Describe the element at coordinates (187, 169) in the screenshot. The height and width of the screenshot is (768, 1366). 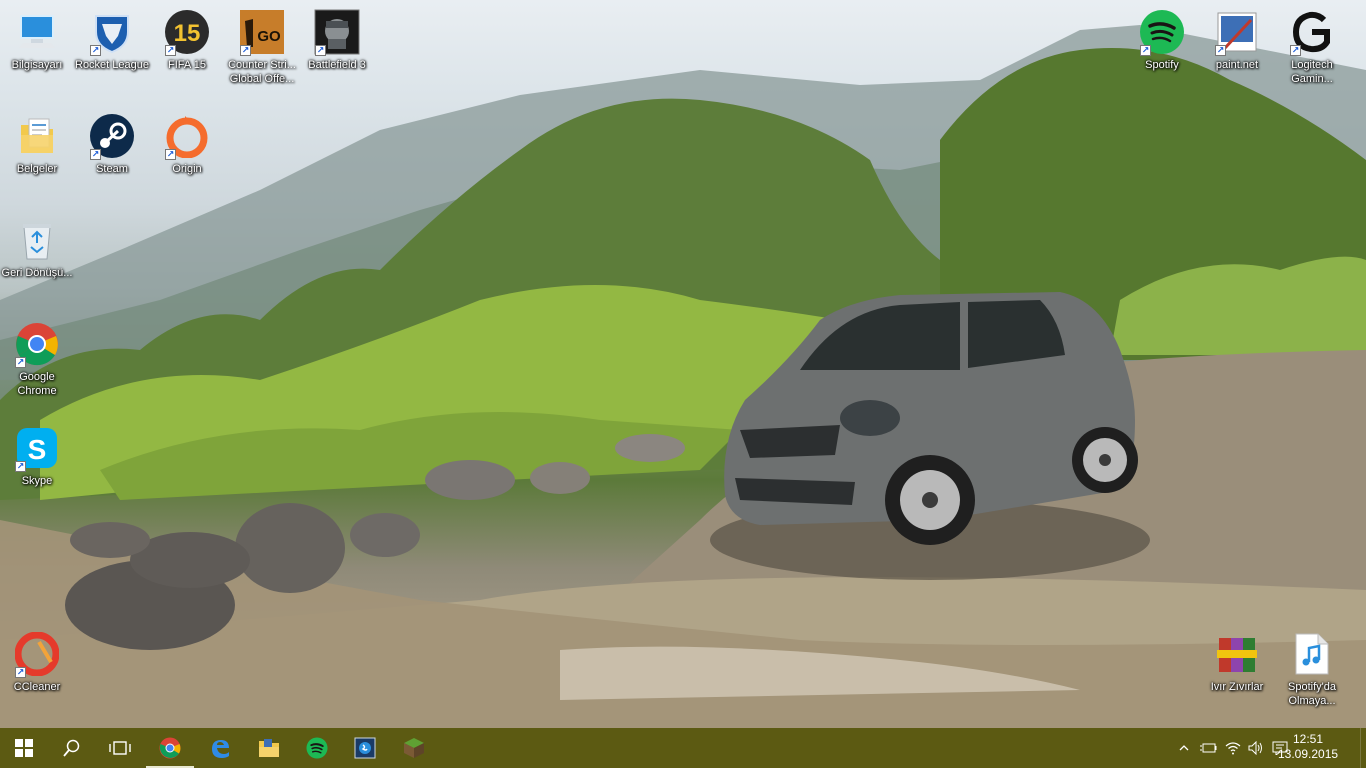
I see `desktop-icon-label: Origin` at that location.